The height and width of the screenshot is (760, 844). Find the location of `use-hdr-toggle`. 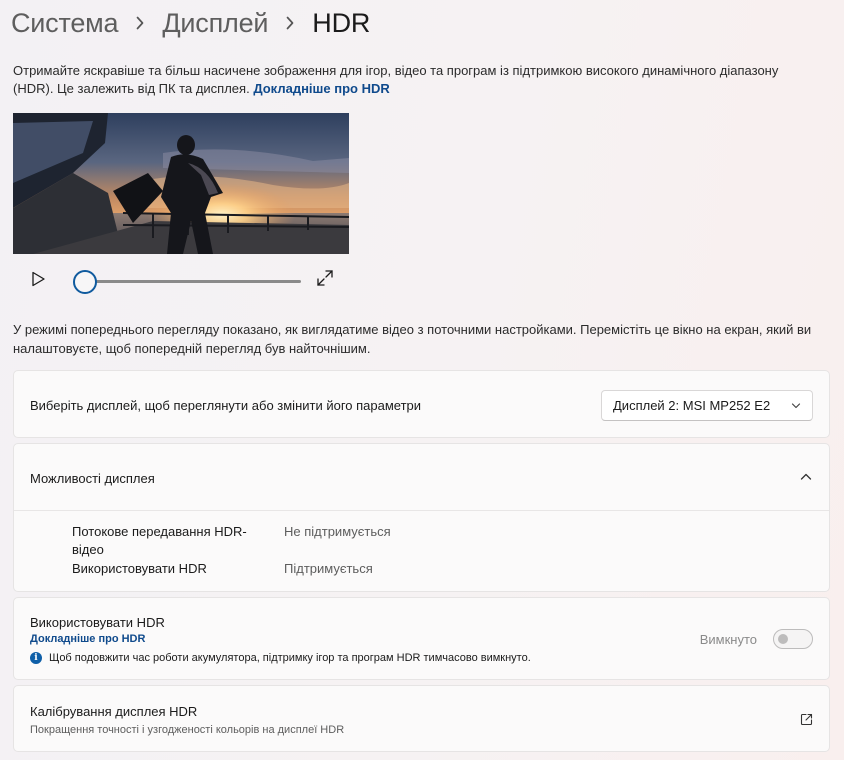

use-hdr-toggle is located at coordinates (793, 639).